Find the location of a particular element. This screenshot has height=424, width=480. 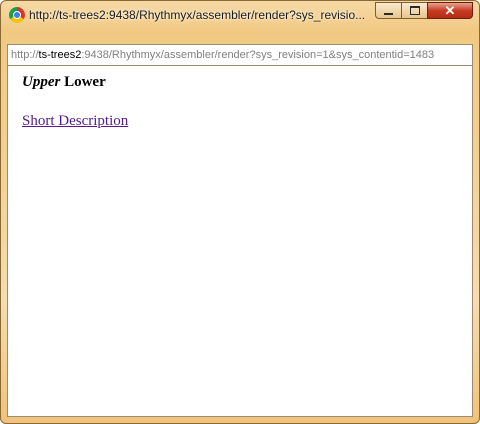

chrome-icon is located at coordinates (17, 15).